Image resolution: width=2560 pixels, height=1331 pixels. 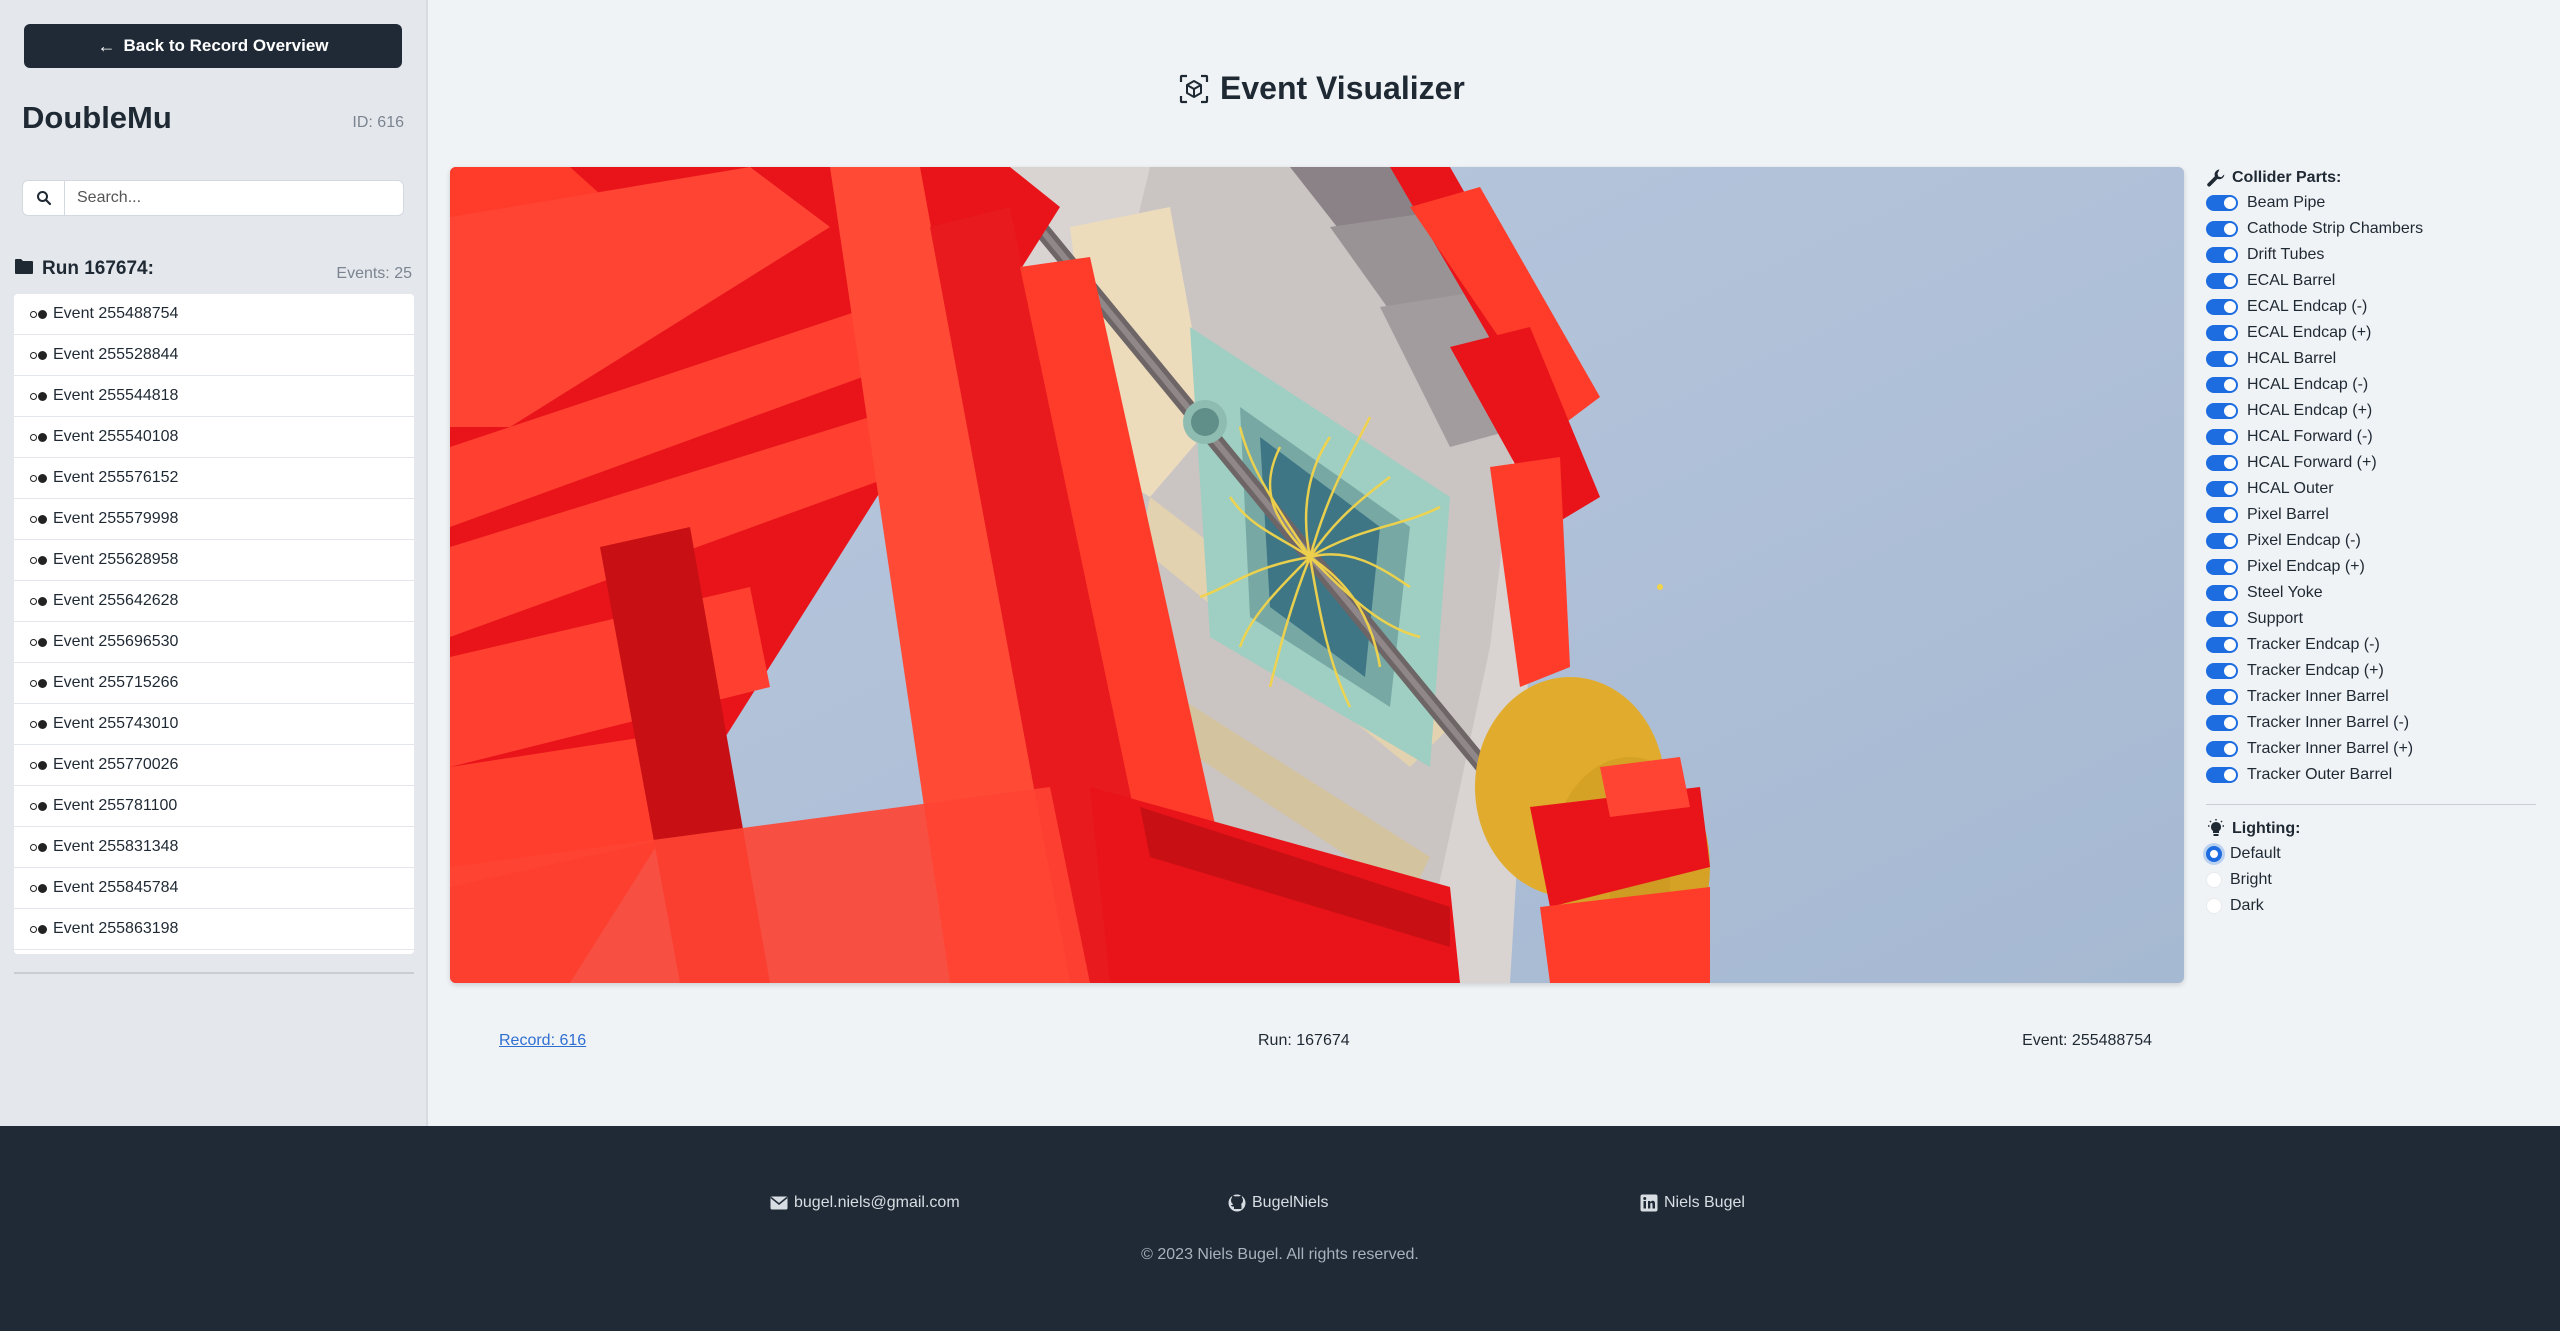 I want to click on collider-part-toggle-row: Tracker Inner Barrel (-), so click(x=2371, y=723).